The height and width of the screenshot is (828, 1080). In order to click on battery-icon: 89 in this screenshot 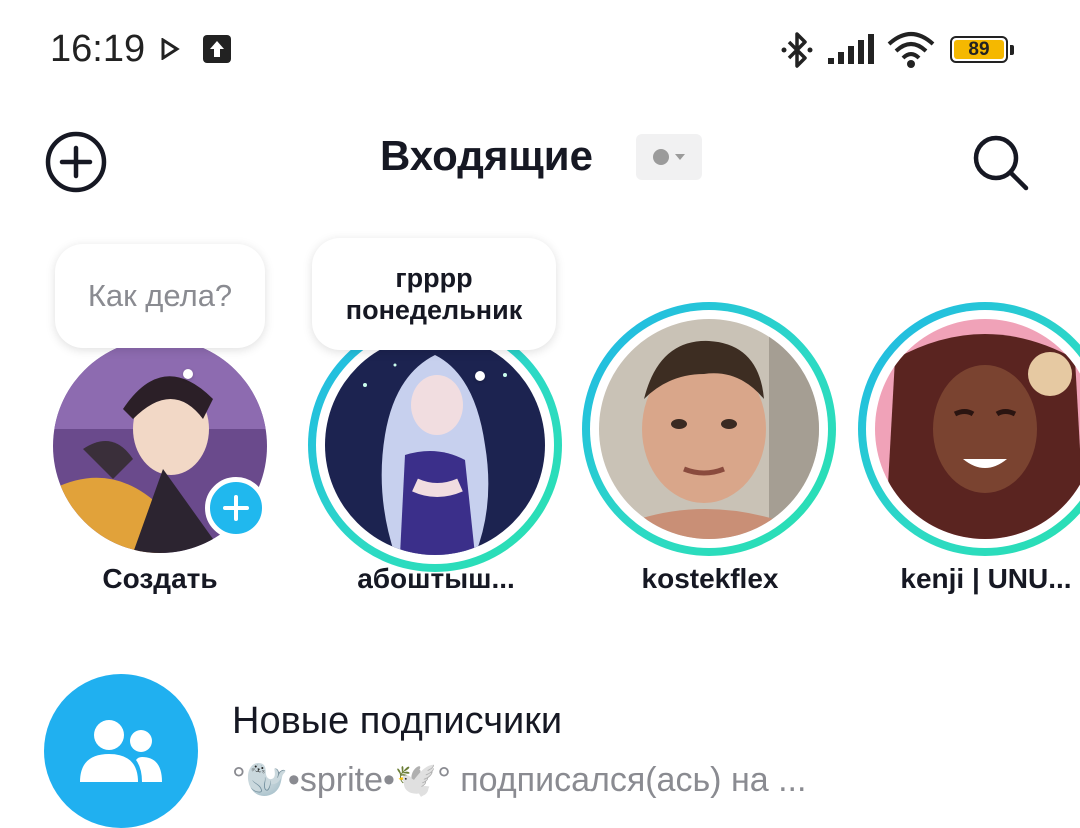, I will do `click(982, 49)`.